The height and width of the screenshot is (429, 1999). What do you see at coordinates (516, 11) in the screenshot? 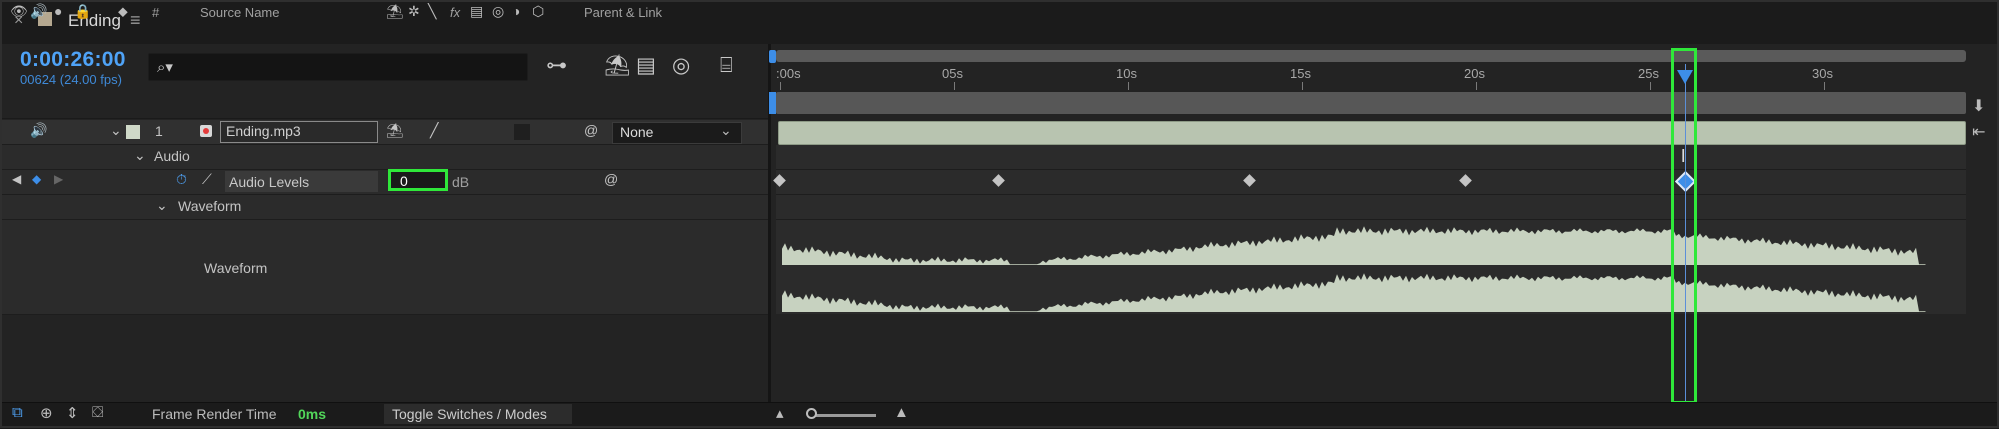
I see `adjustment-layer-switch-icon: ◑` at bounding box center [516, 11].